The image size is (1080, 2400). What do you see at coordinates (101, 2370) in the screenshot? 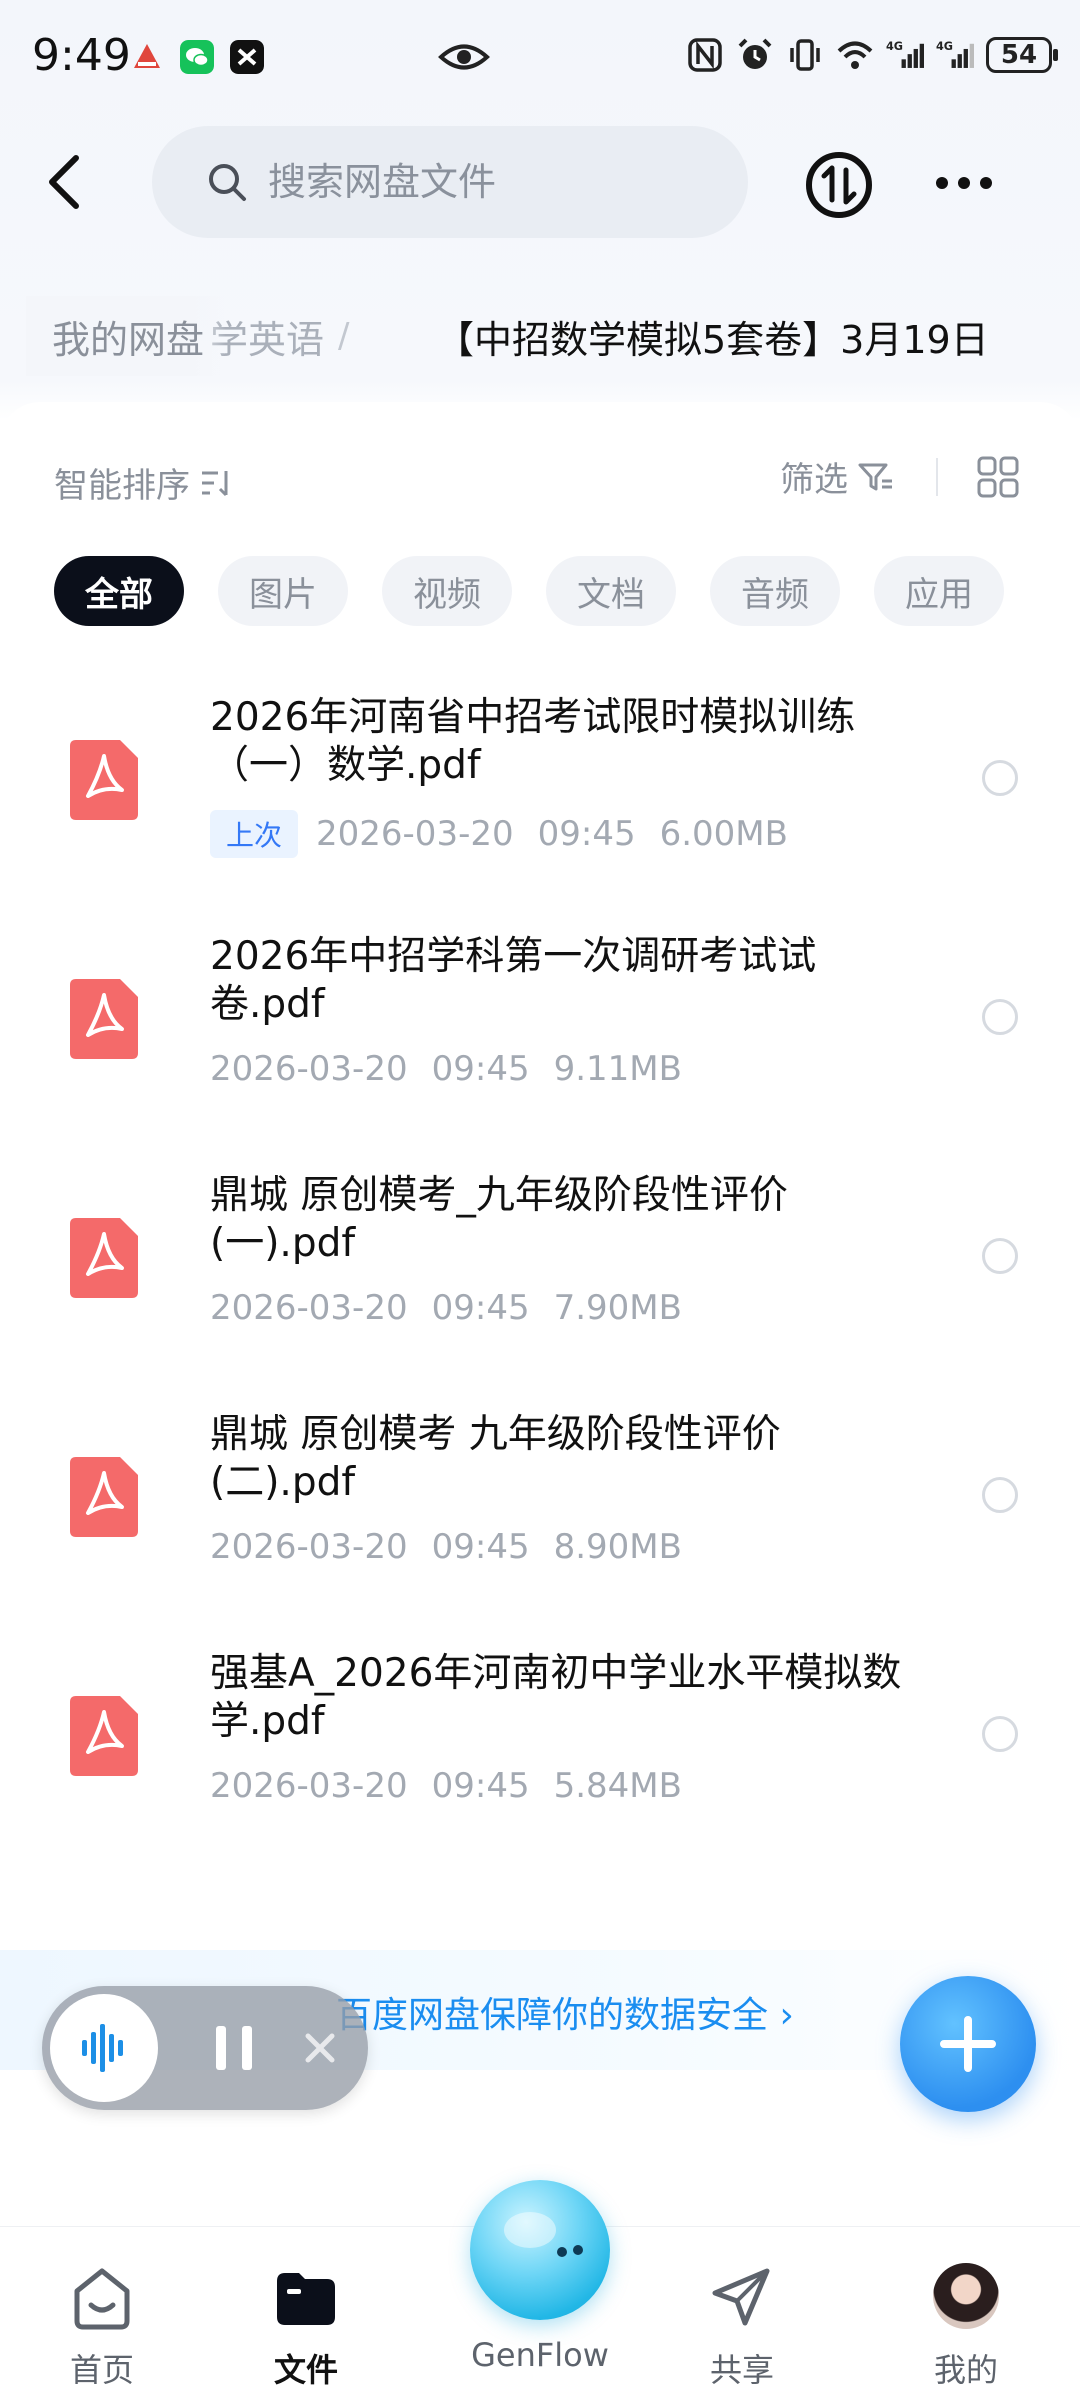
I see `nav-home-label: 首页` at bounding box center [101, 2370].